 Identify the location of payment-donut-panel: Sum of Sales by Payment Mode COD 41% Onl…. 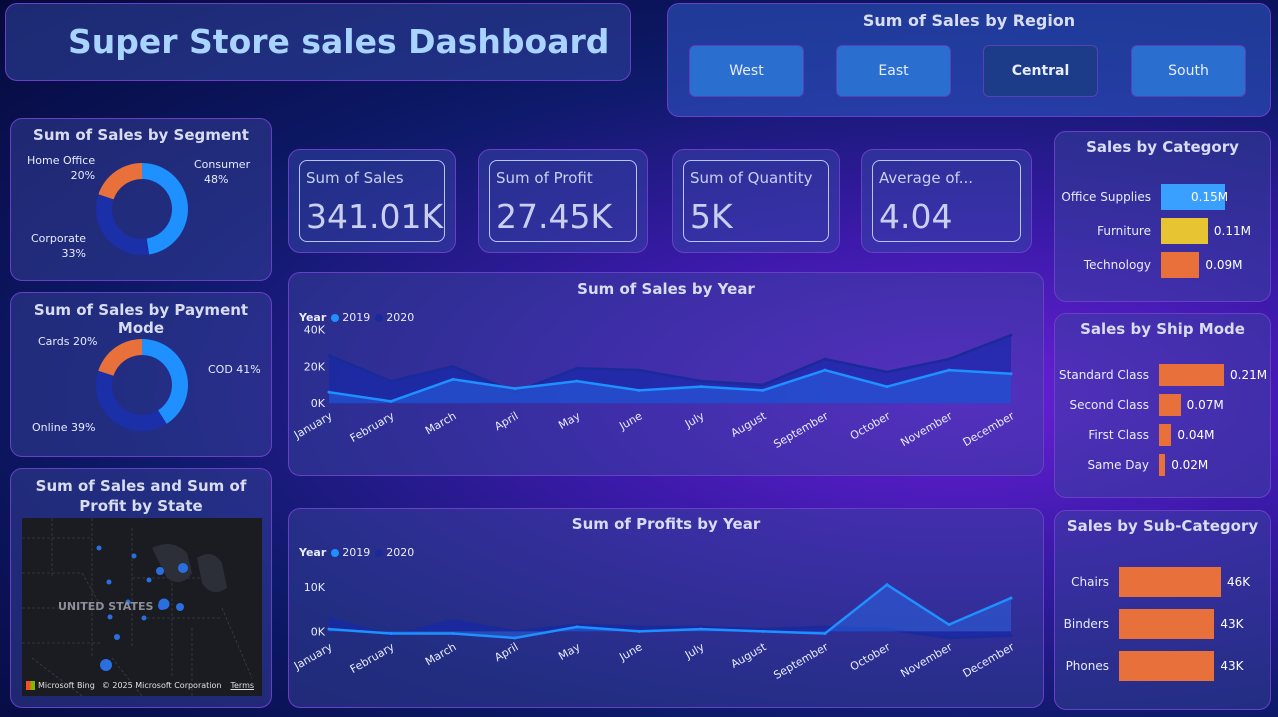
(141, 374).